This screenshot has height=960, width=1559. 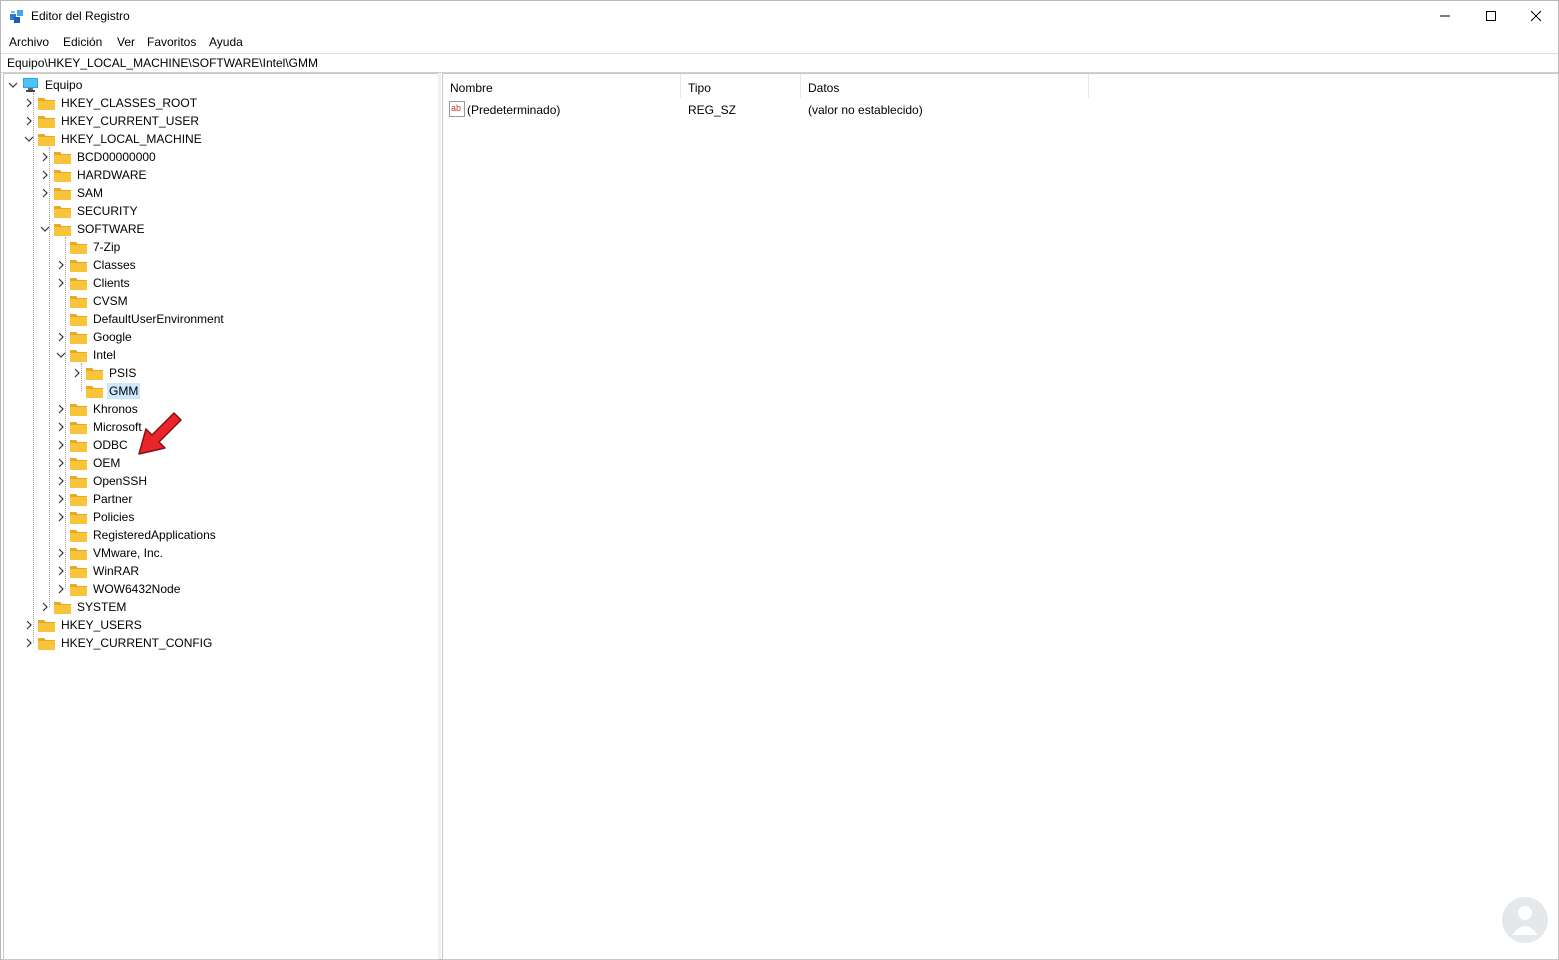 I want to click on tree-item-hardware: HARDWARE, so click(x=94, y=175).